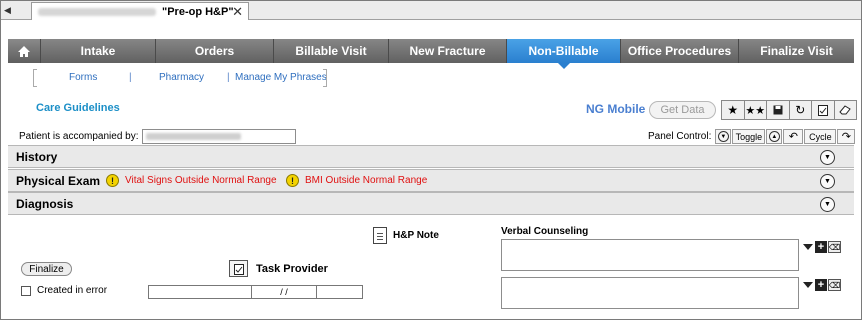 This screenshot has width=862, height=320. What do you see at coordinates (846, 110) in the screenshot?
I see `eraser-icon` at bounding box center [846, 110].